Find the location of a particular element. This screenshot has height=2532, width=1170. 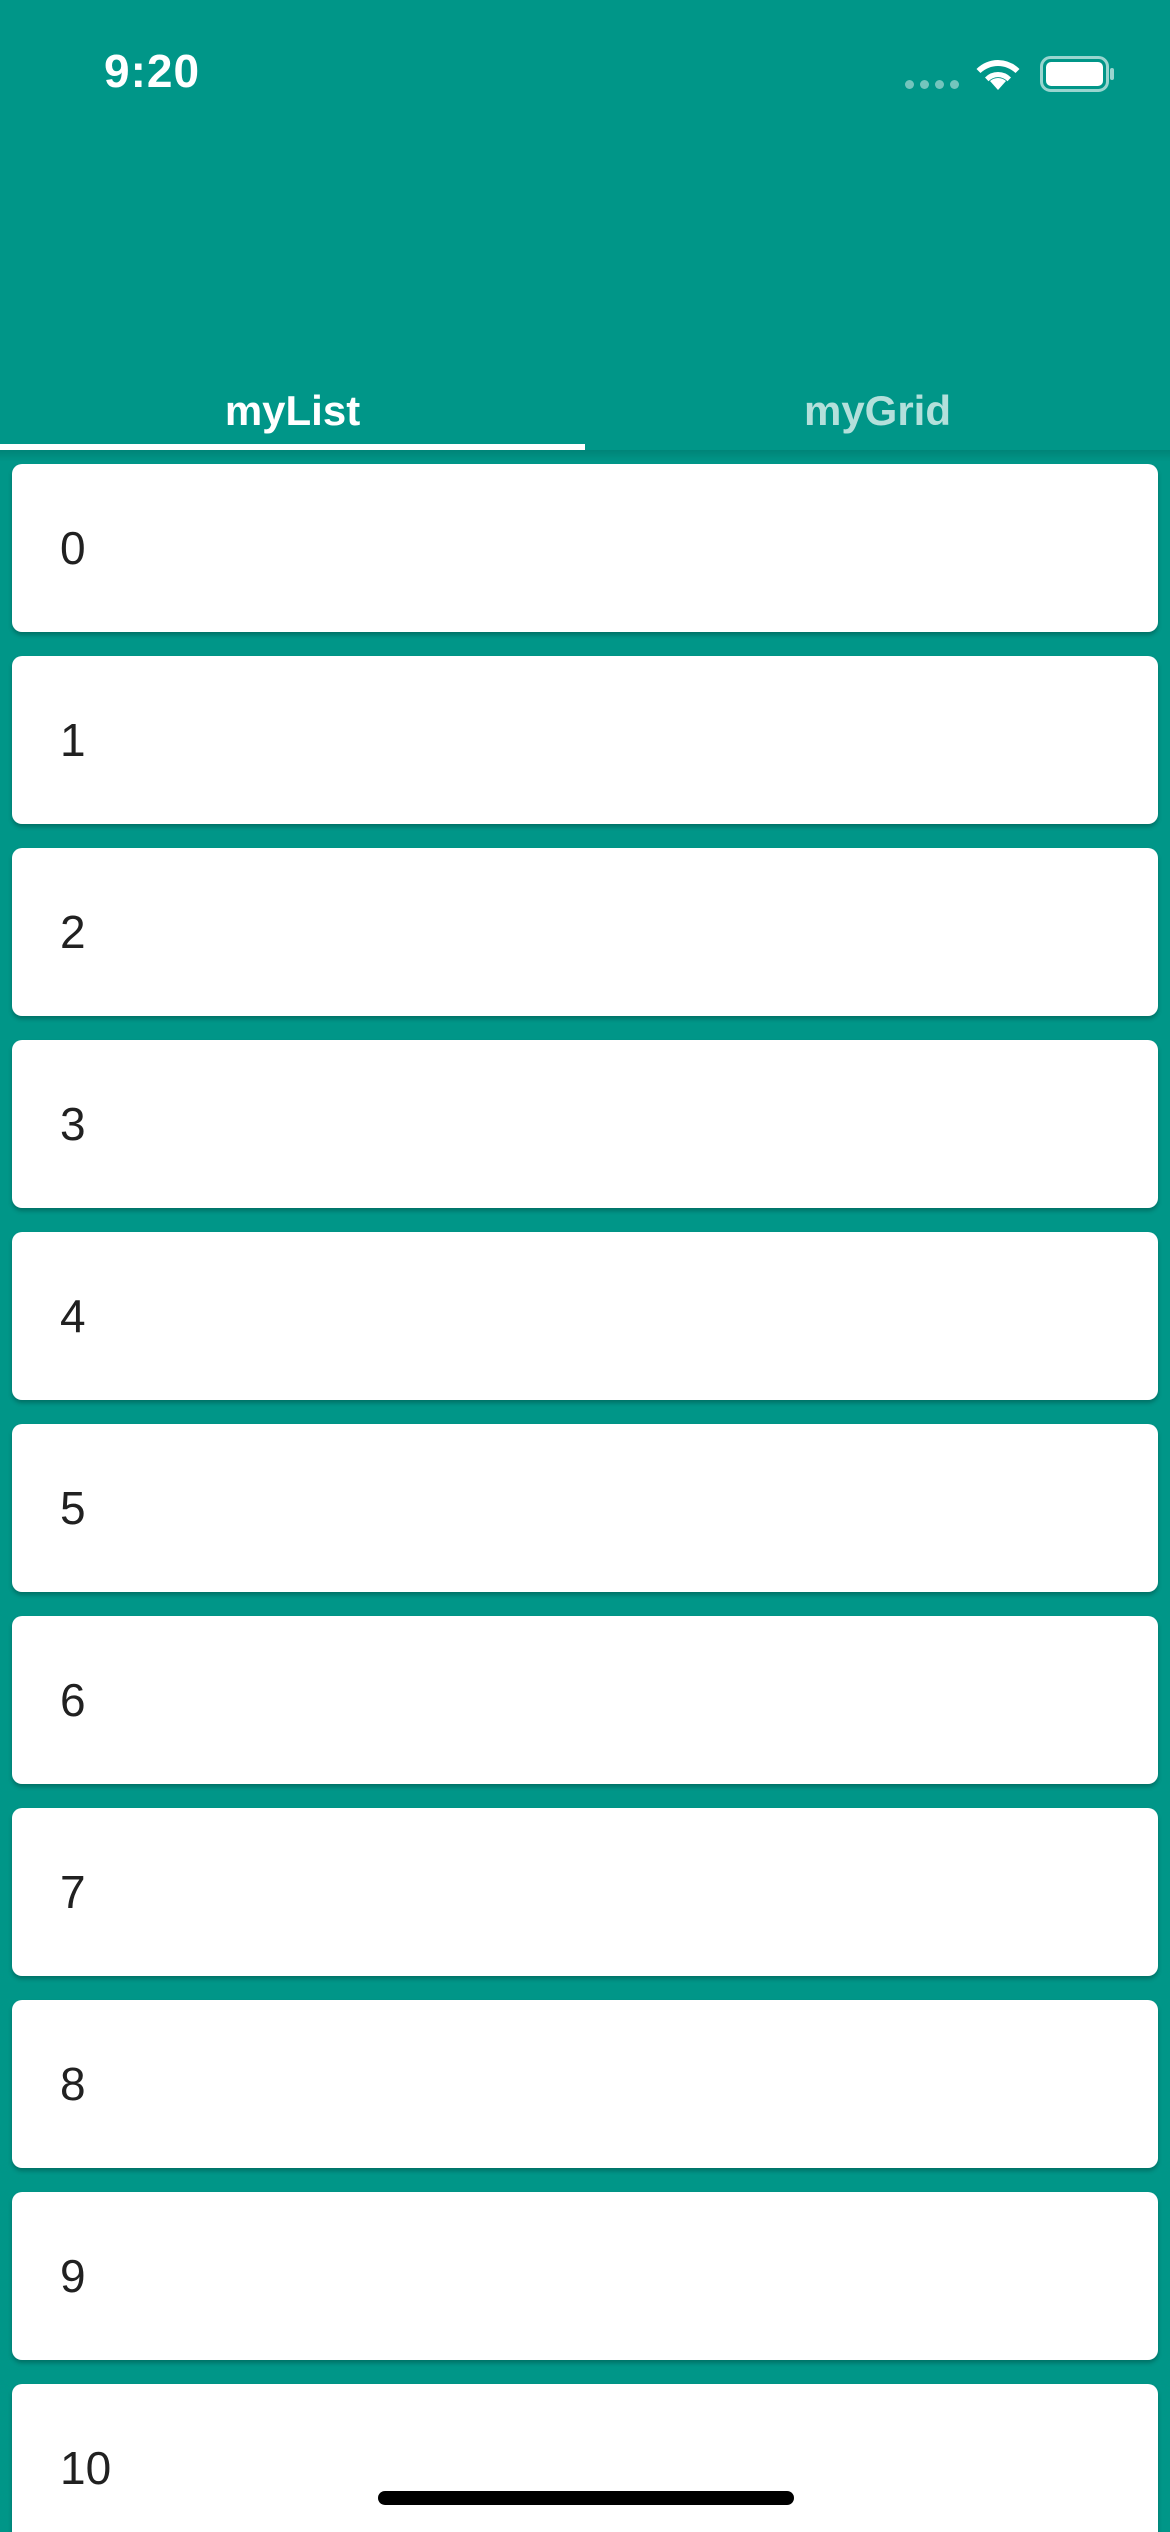

list-item: 10 is located at coordinates (585, 2458).